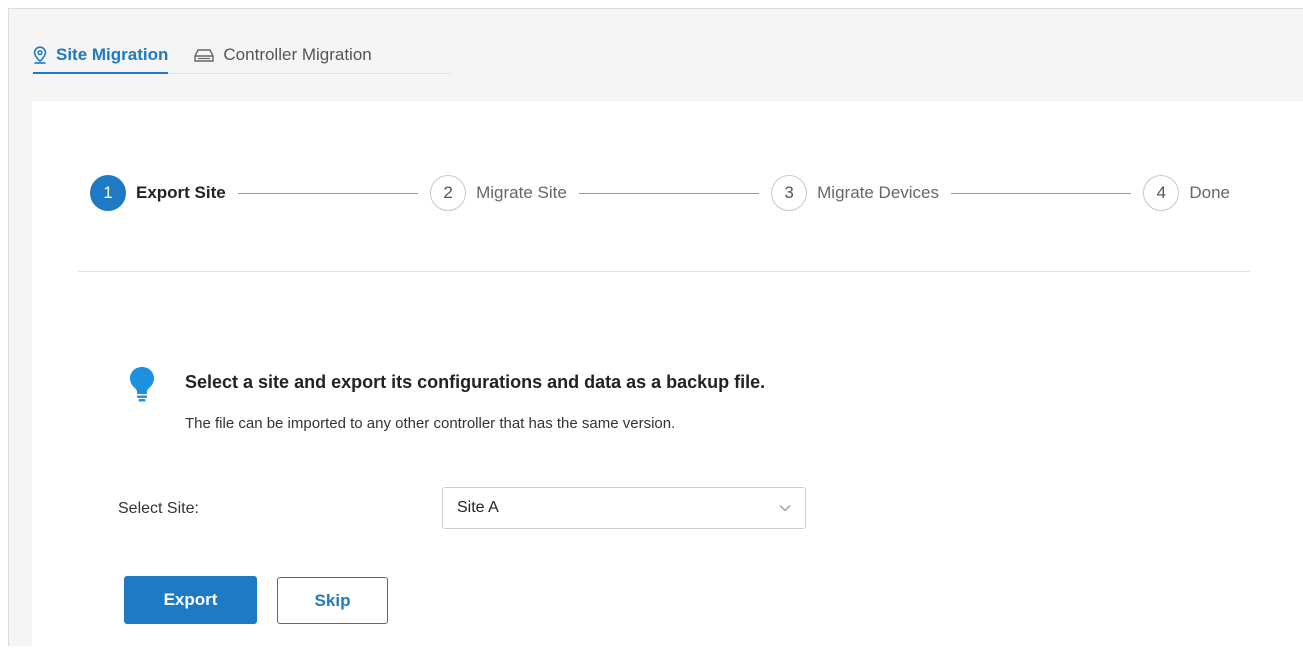 This screenshot has width=1303, height=661. I want to click on step-number: 4, so click(1161, 193).